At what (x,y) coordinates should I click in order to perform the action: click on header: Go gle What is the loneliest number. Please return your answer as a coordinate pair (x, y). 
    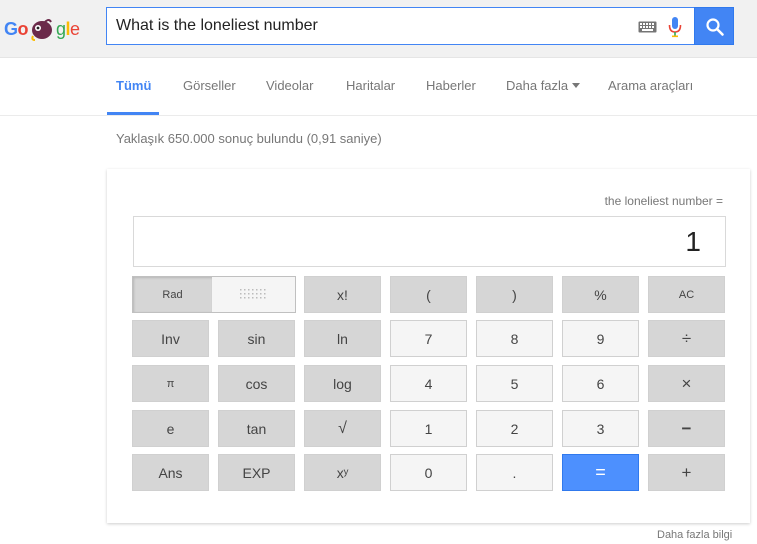
    Looking at the image, I should click on (378, 29).